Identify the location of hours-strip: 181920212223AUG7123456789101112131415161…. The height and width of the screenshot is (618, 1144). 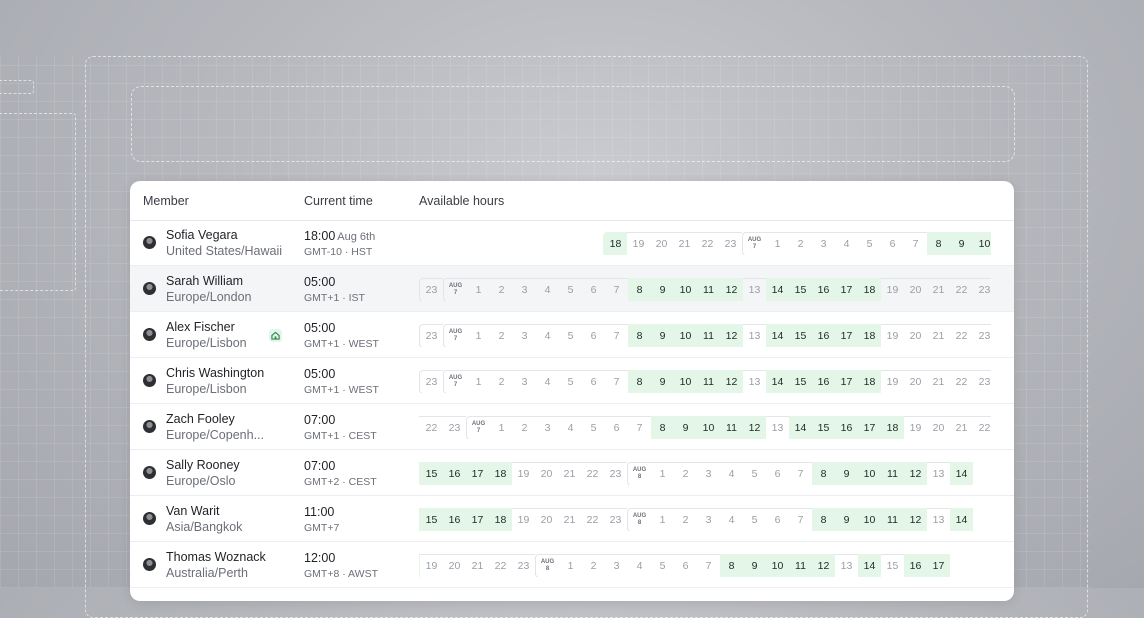
(705, 243).